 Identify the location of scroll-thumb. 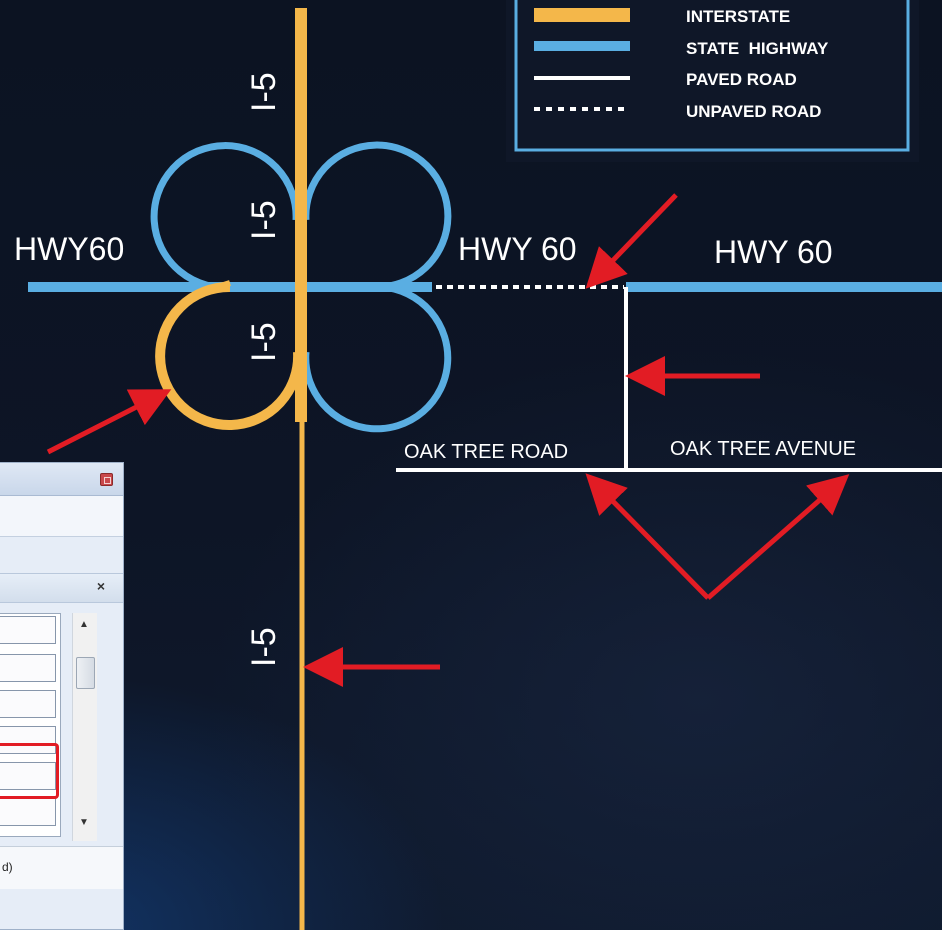
(85, 673).